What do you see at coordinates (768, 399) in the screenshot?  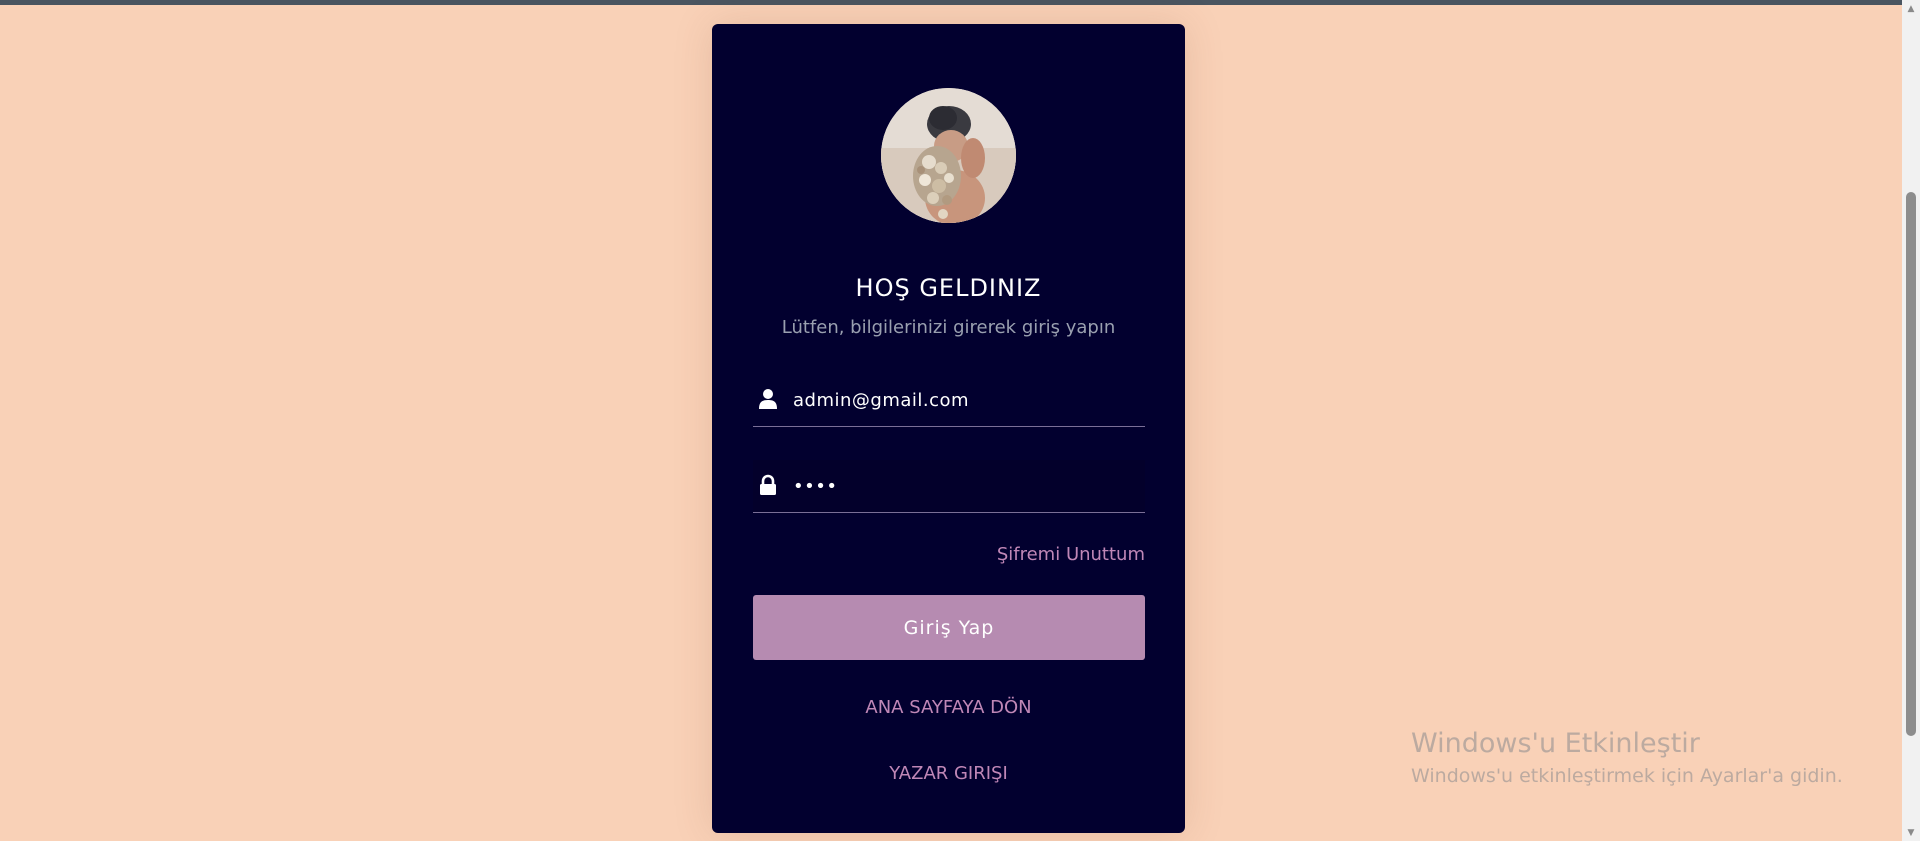 I see `user-icon` at bounding box center [768, 399].